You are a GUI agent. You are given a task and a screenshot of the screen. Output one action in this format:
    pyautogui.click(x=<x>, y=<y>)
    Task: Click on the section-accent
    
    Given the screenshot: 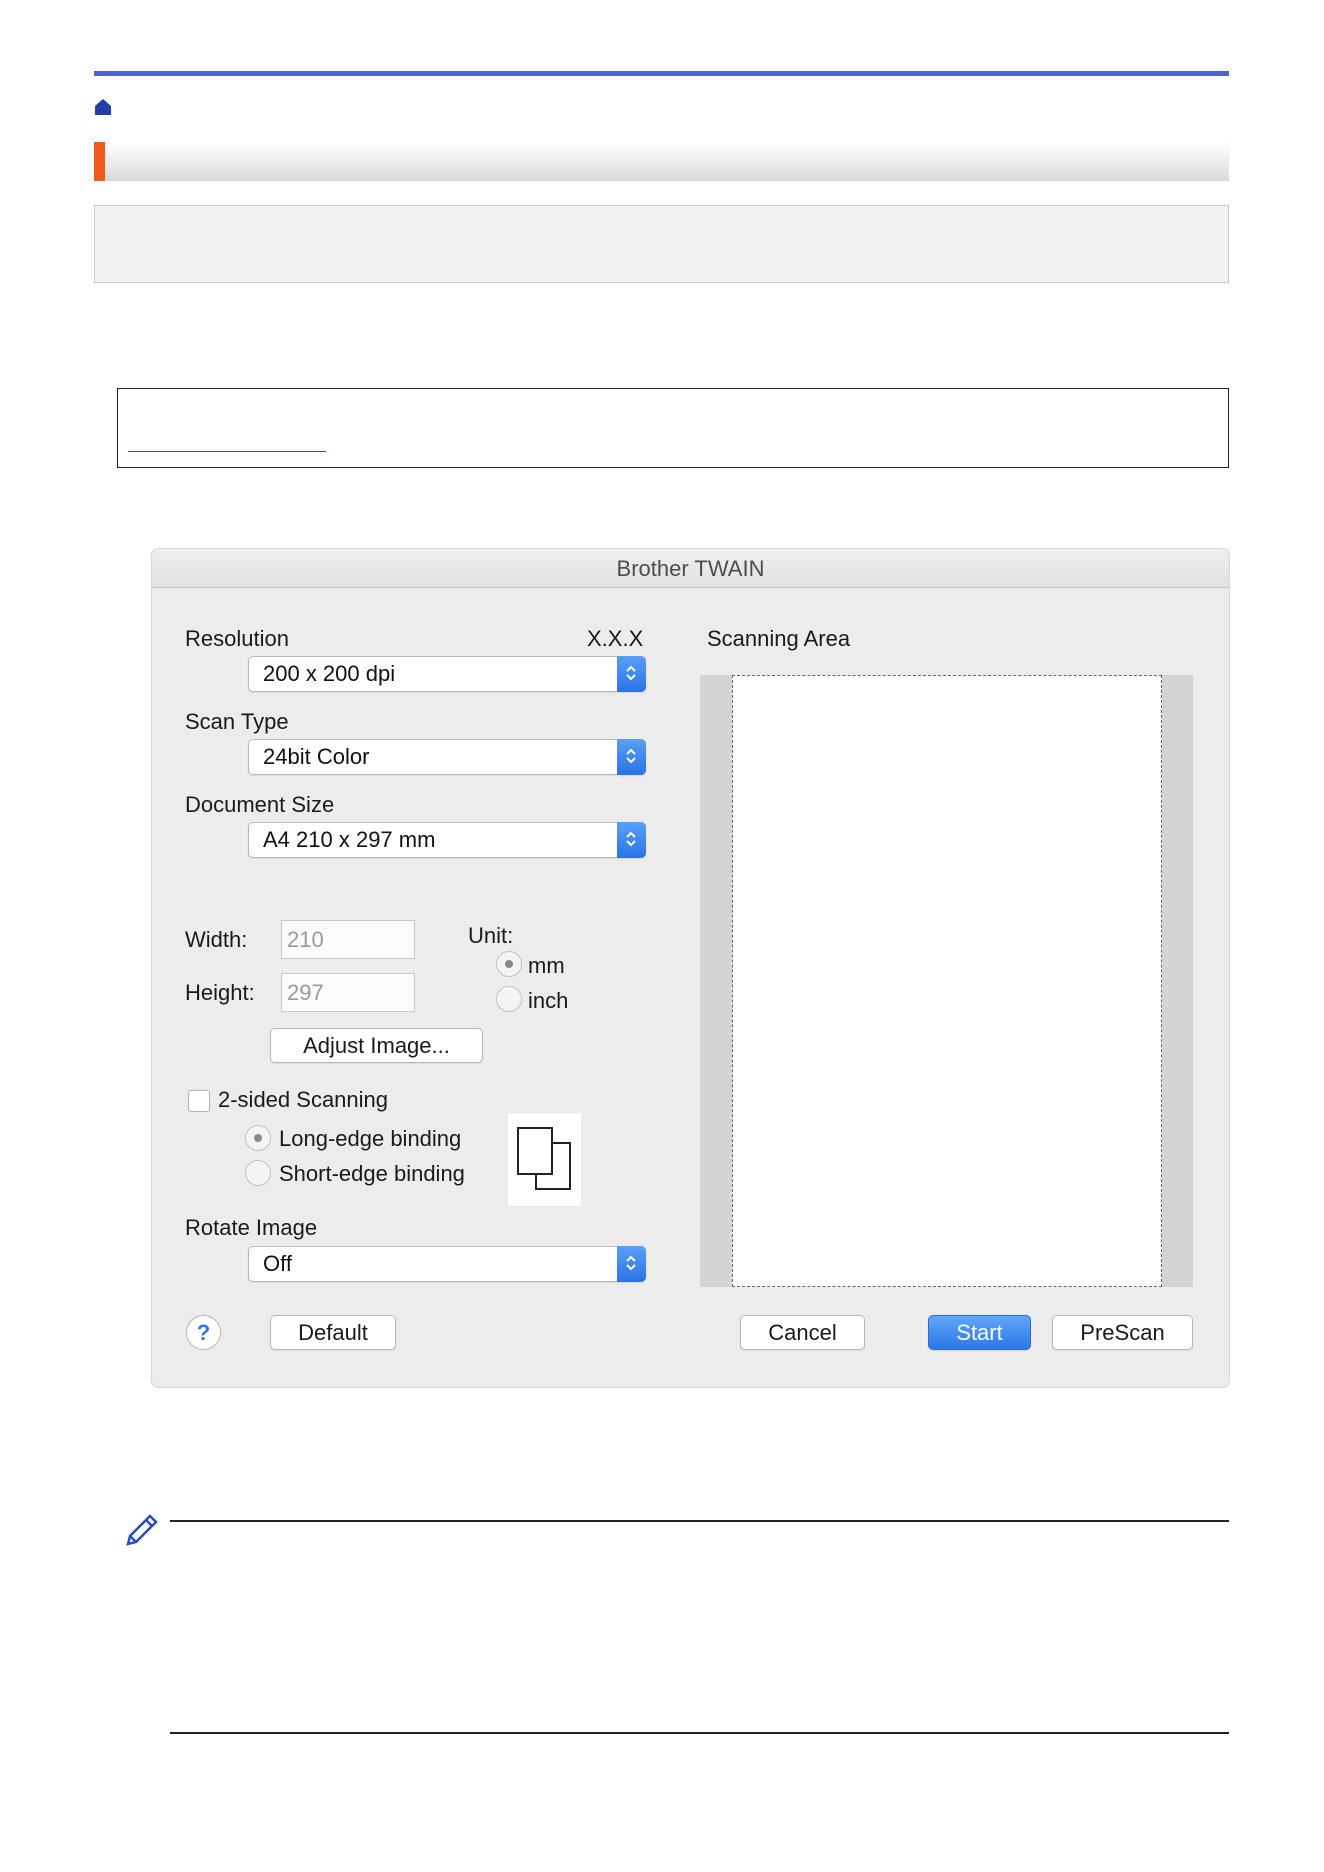 What is the action you would take?
    pyautogui.click(x=99, y=161)
    